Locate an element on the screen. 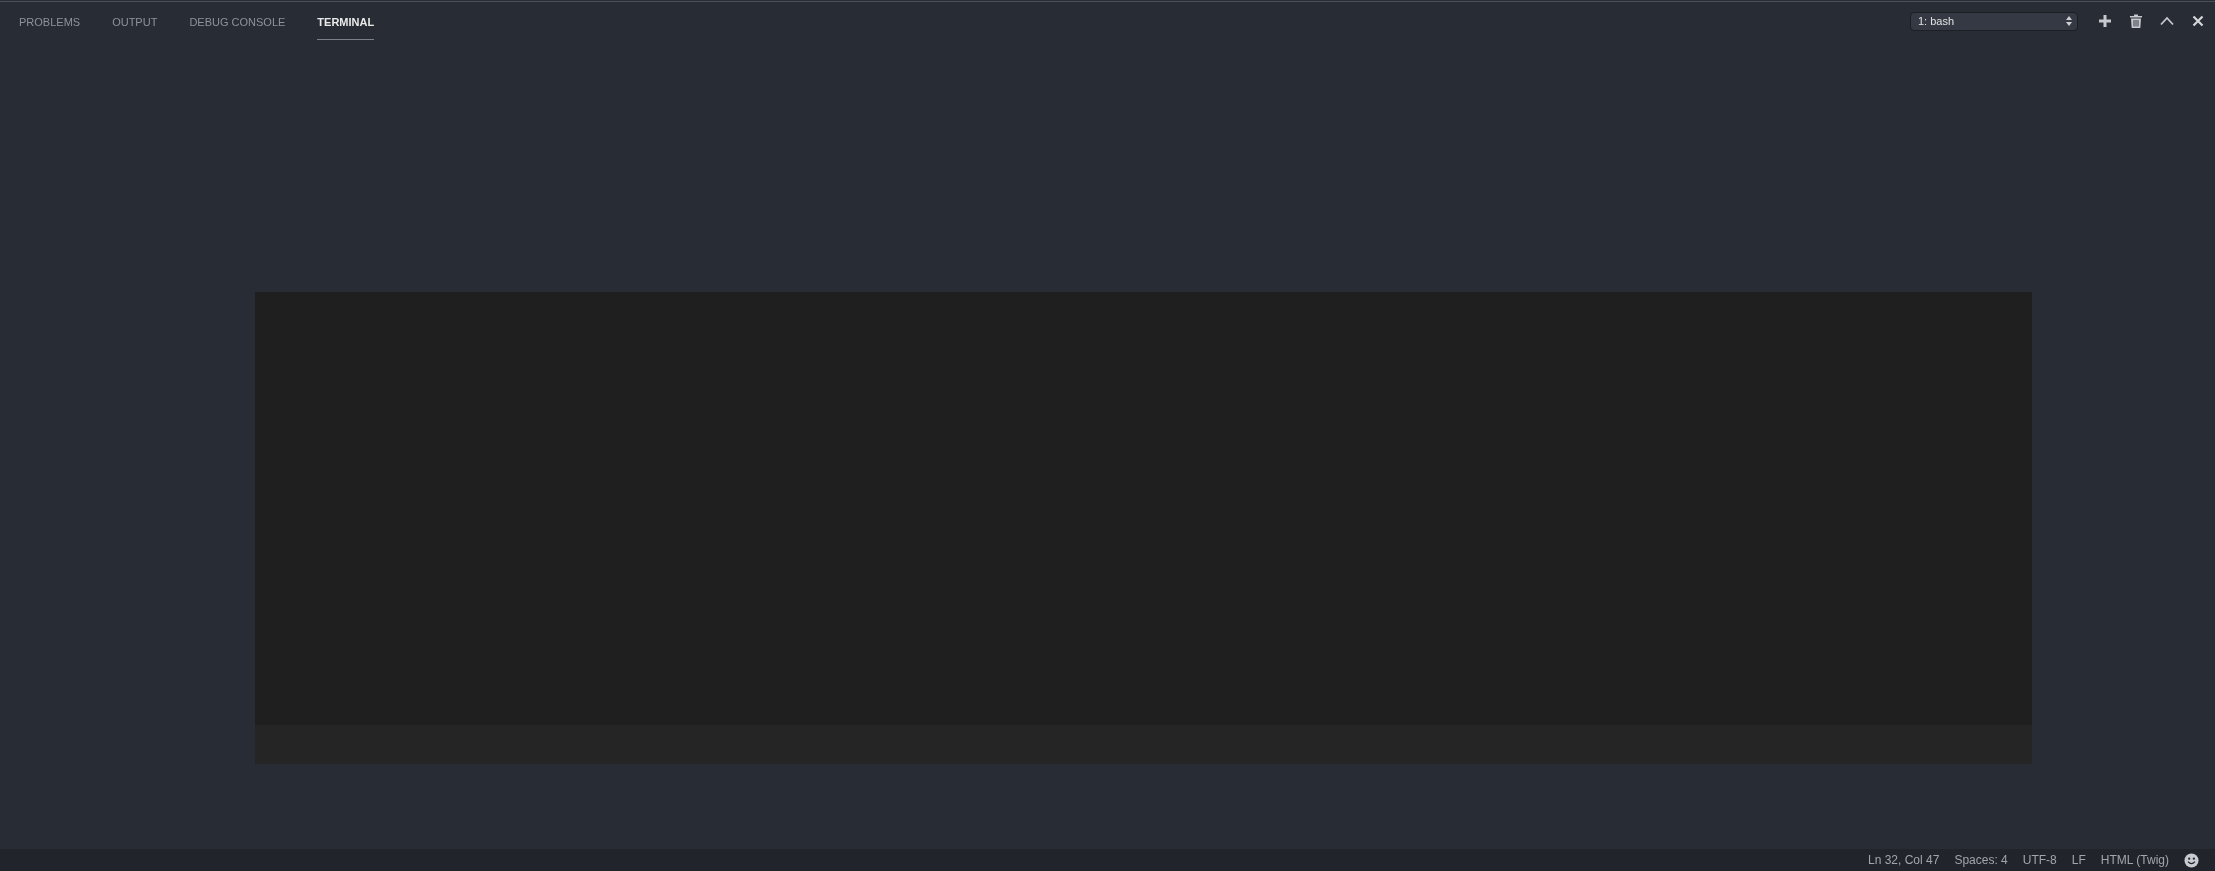 Image resolution: width=2215 pixels, height=871 pixels. terminal-select: 1: bash is located at coordinates (1994, 21).